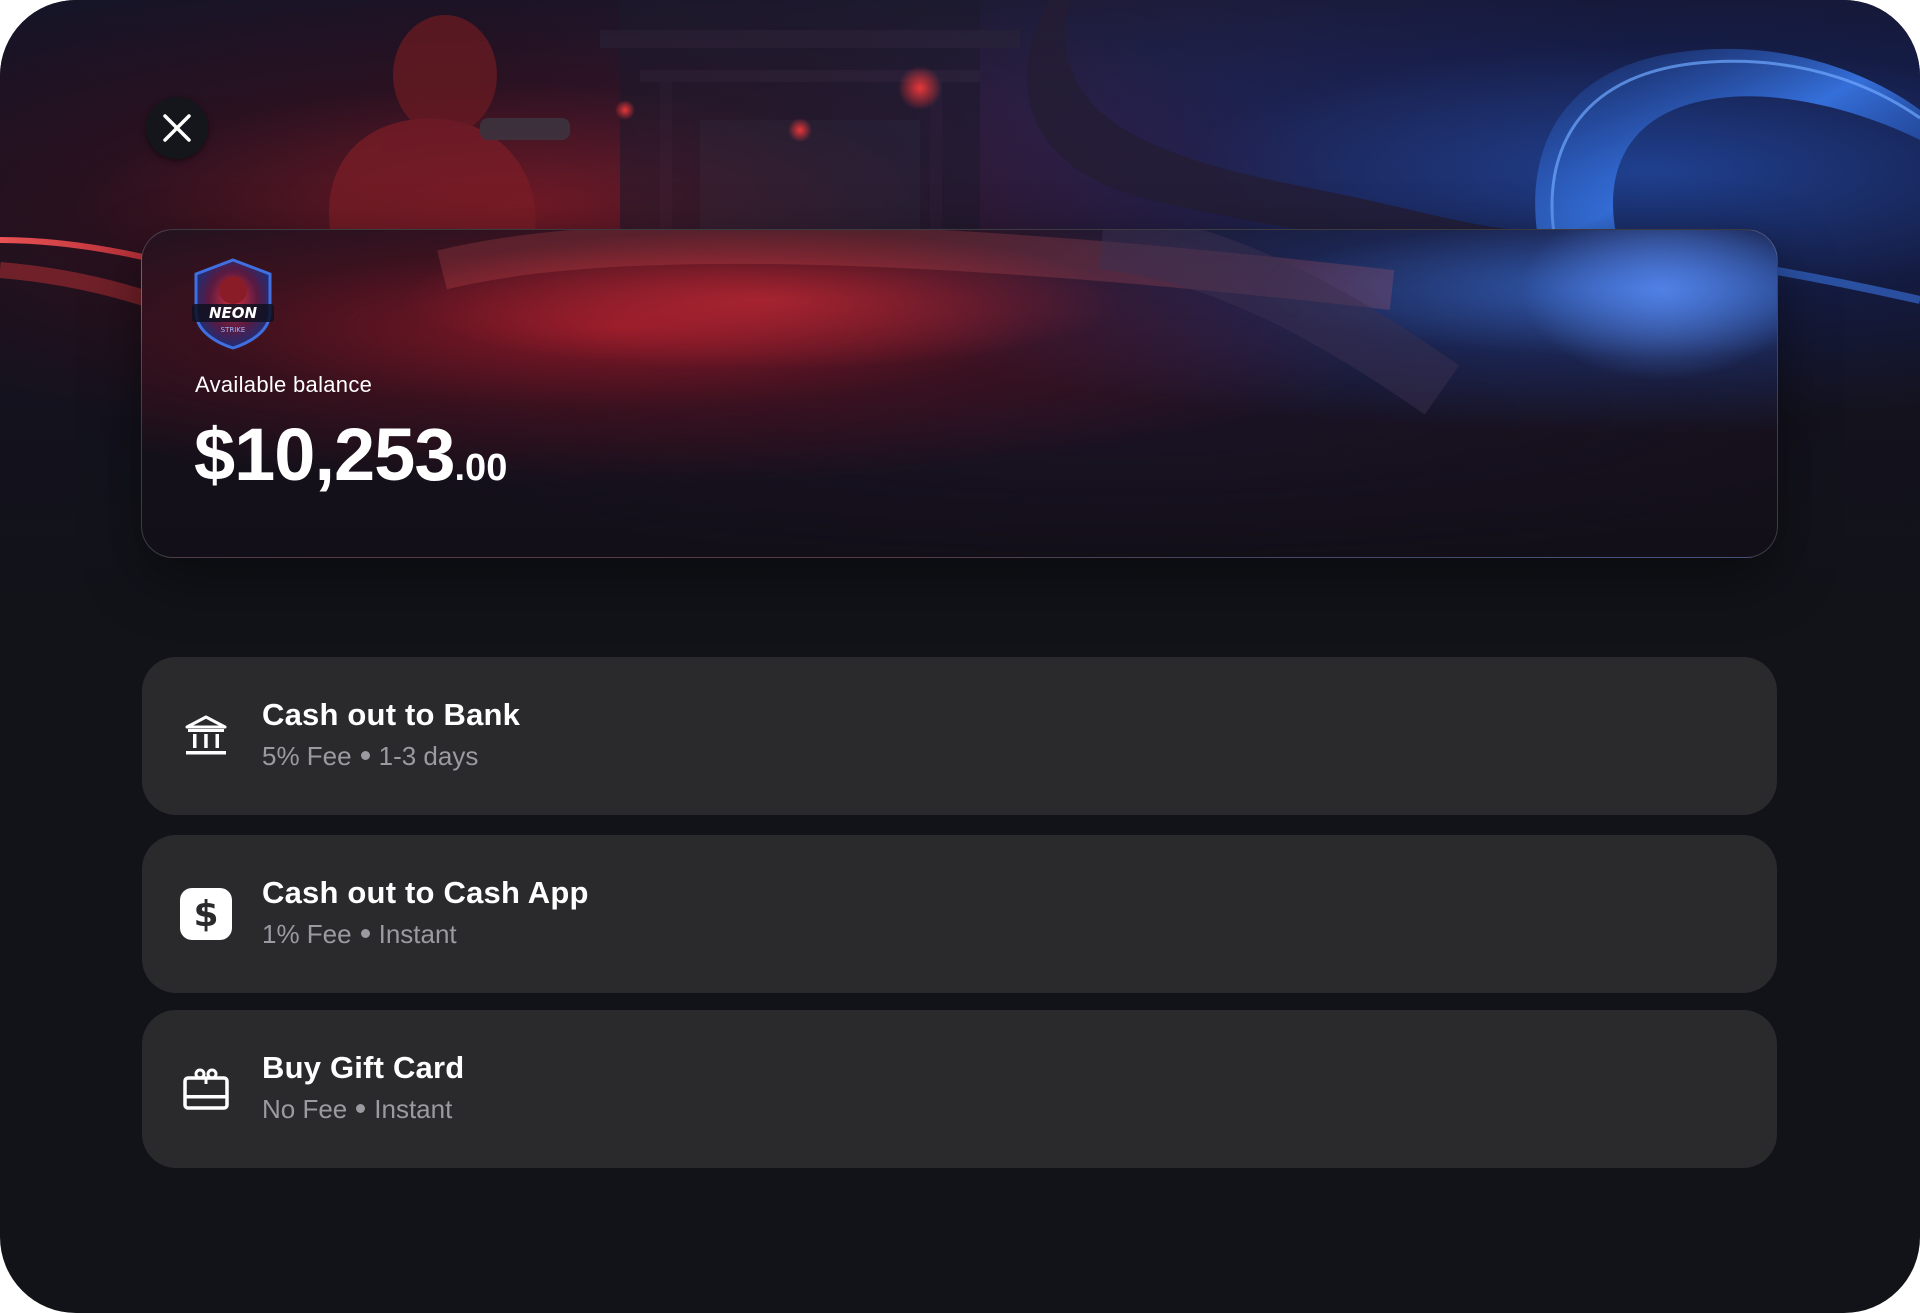 The width and height of the screenshot is (1920, 1313). What do you see at coordinates (233, 313) in the screenshot?
I see `svg-text: NEON` at bounding box center [233, 313].